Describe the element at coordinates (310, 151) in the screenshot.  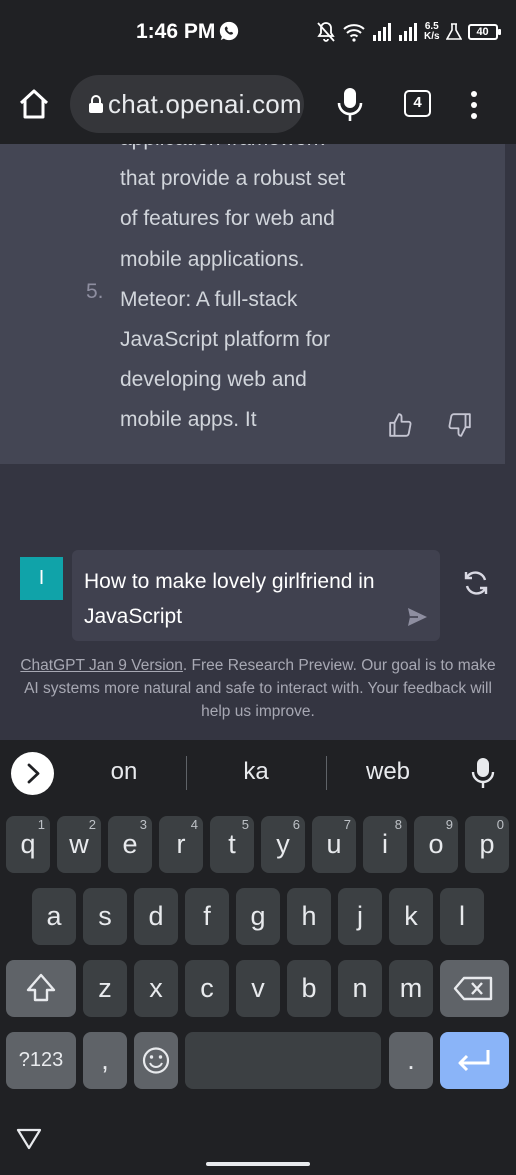
I see `message-line: application framework` at that location.